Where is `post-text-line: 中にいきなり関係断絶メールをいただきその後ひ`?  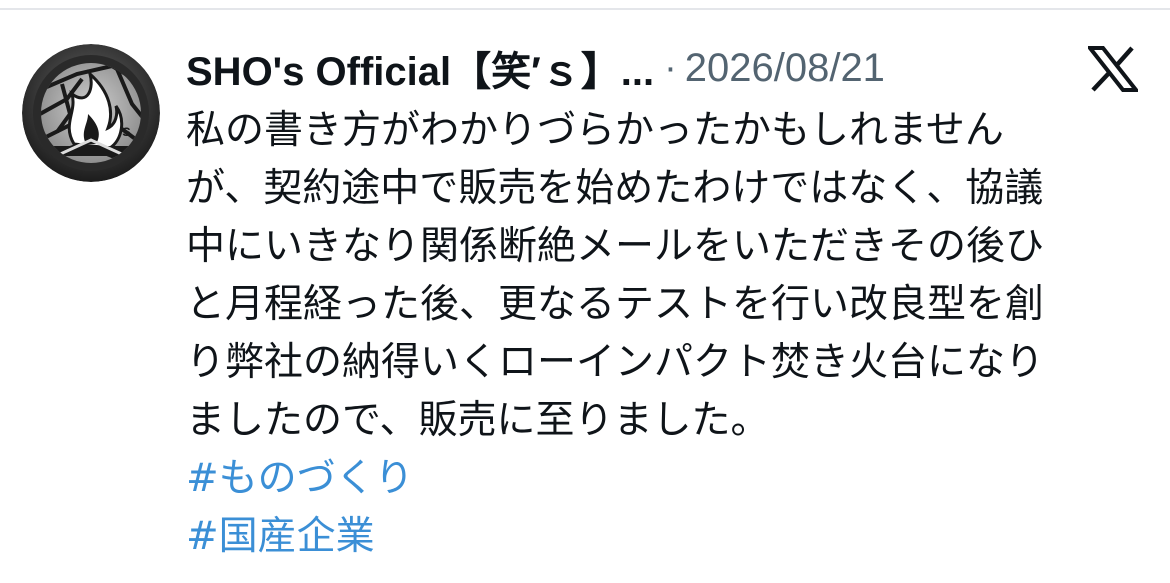 post-text-line: 中にいきなり関係断絶メールをいただきその後ひ is located at coordinates (615, 246).